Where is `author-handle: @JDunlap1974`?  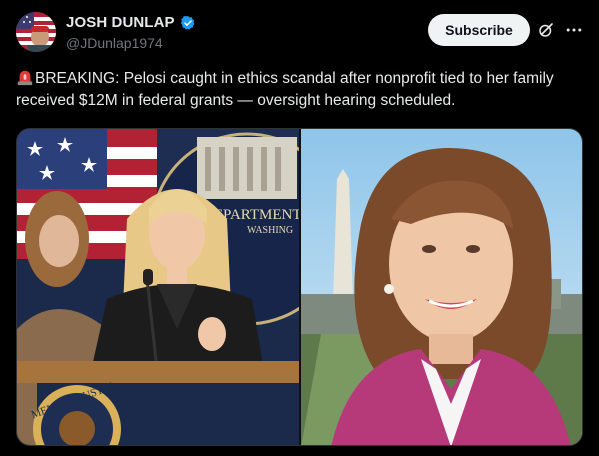 author-handle: @JDunlap1974 is located at coordinates (114, 43).